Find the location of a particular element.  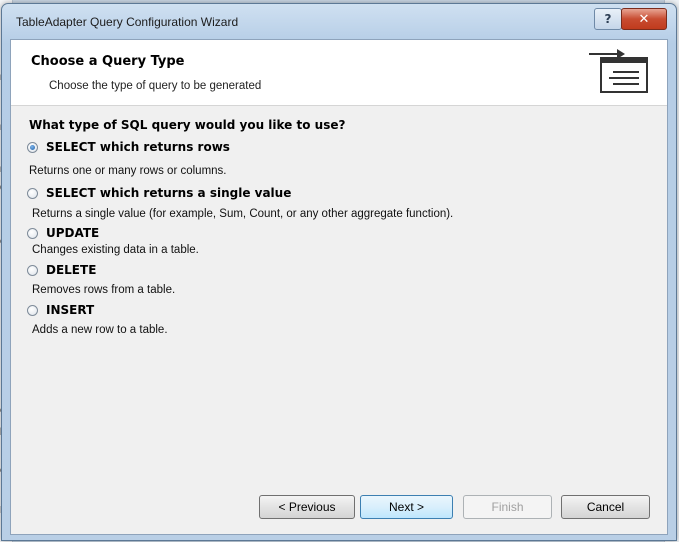

next-button: Next > is located at coordinates (406, 507).